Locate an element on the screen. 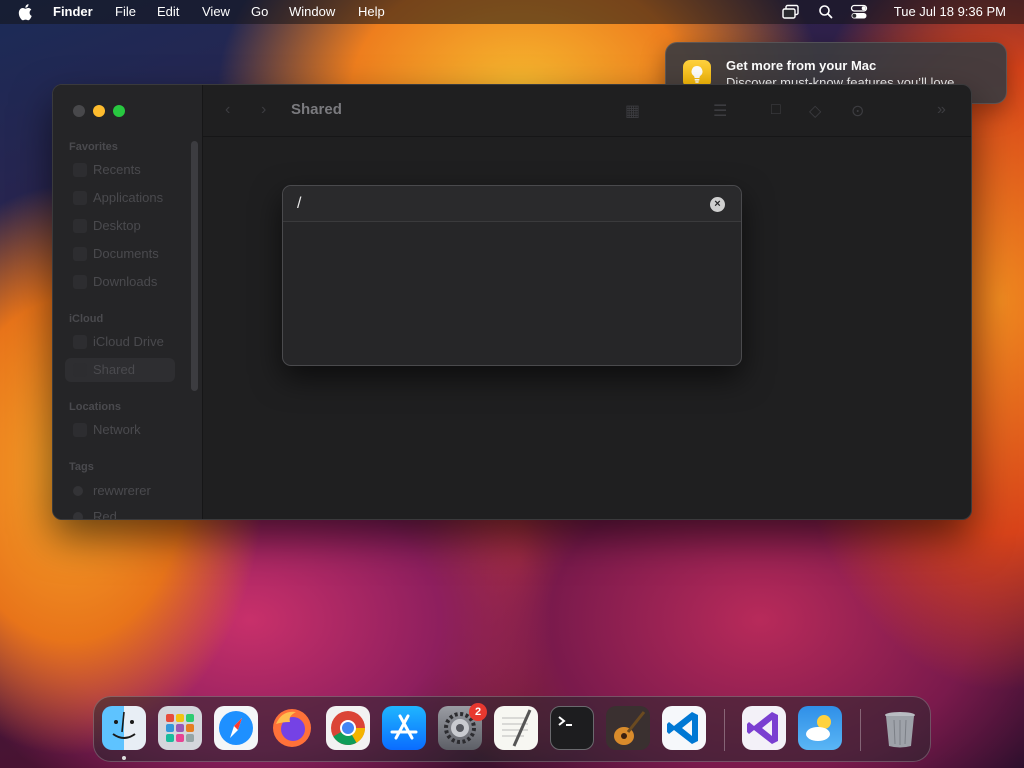  cloud-sun-icon is located at coordinates (818, 728).